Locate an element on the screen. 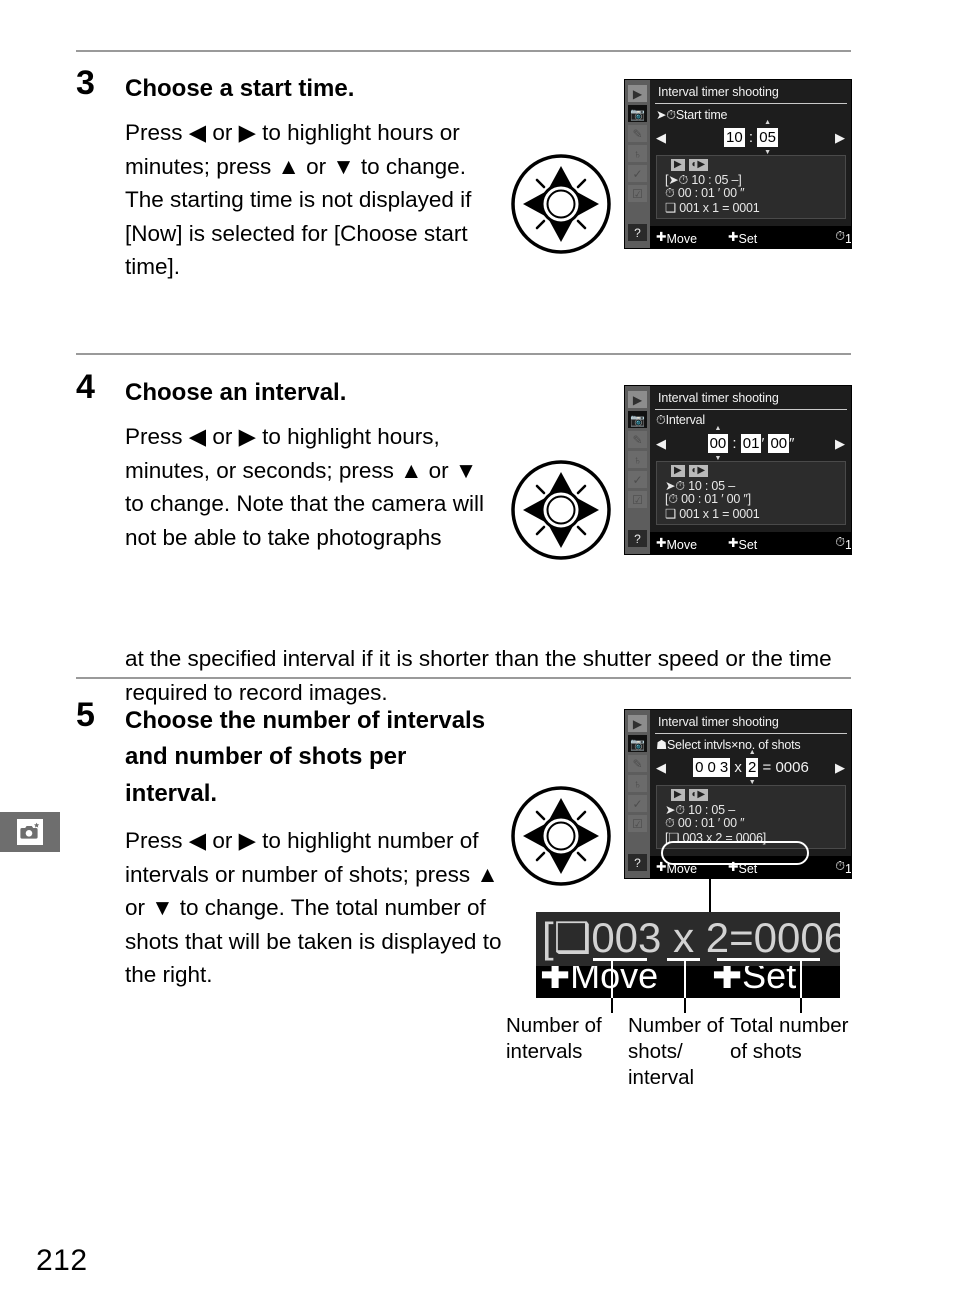 The height and width of the screenshot is (1314, 954). underline-intervals is located at coordinates (620, 959).